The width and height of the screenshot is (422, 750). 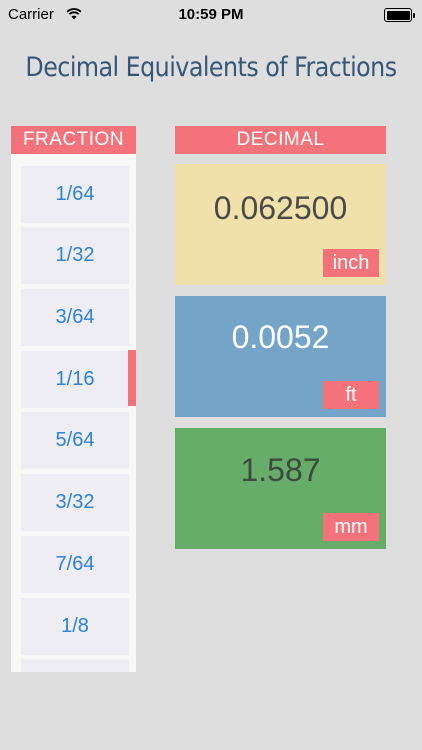 I want to click on fraction-item-7-64: 7/64, so click(x=75, y=564).